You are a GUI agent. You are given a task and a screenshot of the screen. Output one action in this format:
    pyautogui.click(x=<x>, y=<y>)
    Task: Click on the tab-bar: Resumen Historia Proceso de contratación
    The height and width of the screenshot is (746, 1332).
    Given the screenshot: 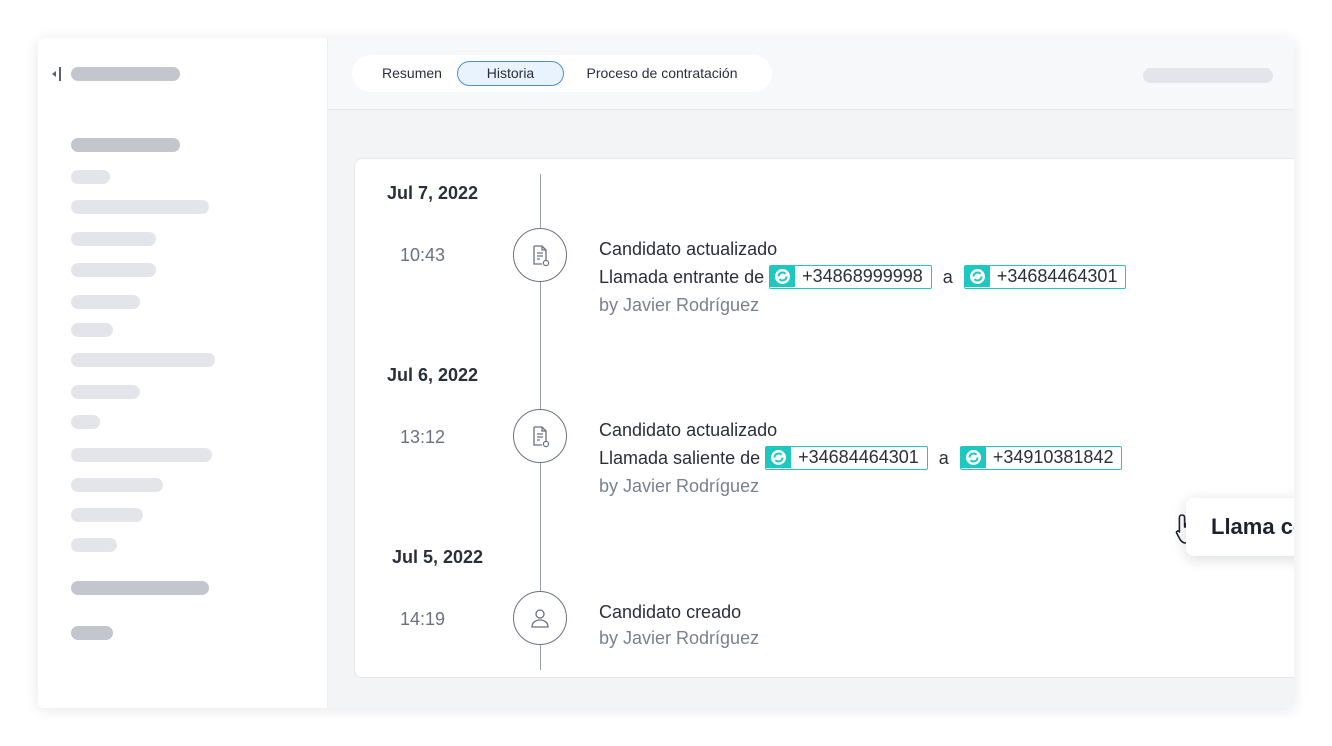 What is the action you would take?
    pyautogui.click(x=562, y=73)
    